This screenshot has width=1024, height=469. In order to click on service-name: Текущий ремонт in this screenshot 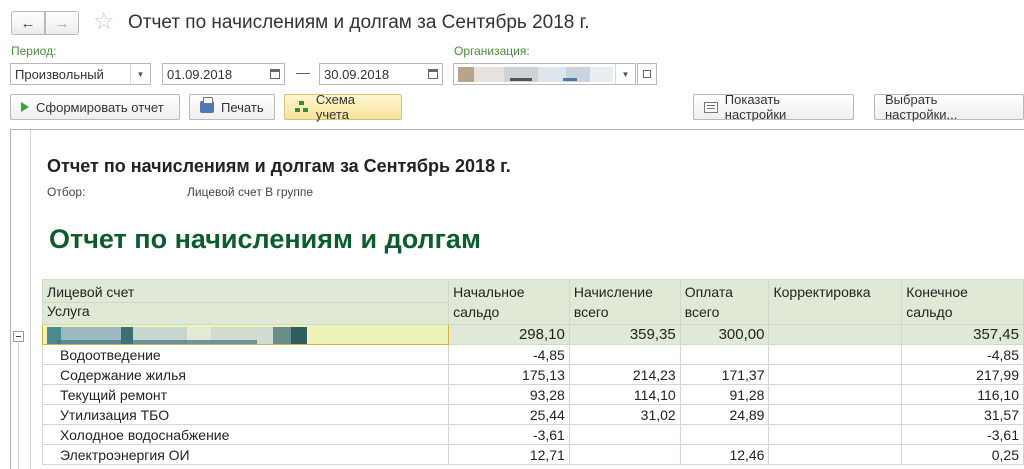, I will do `click(245, 394)`.